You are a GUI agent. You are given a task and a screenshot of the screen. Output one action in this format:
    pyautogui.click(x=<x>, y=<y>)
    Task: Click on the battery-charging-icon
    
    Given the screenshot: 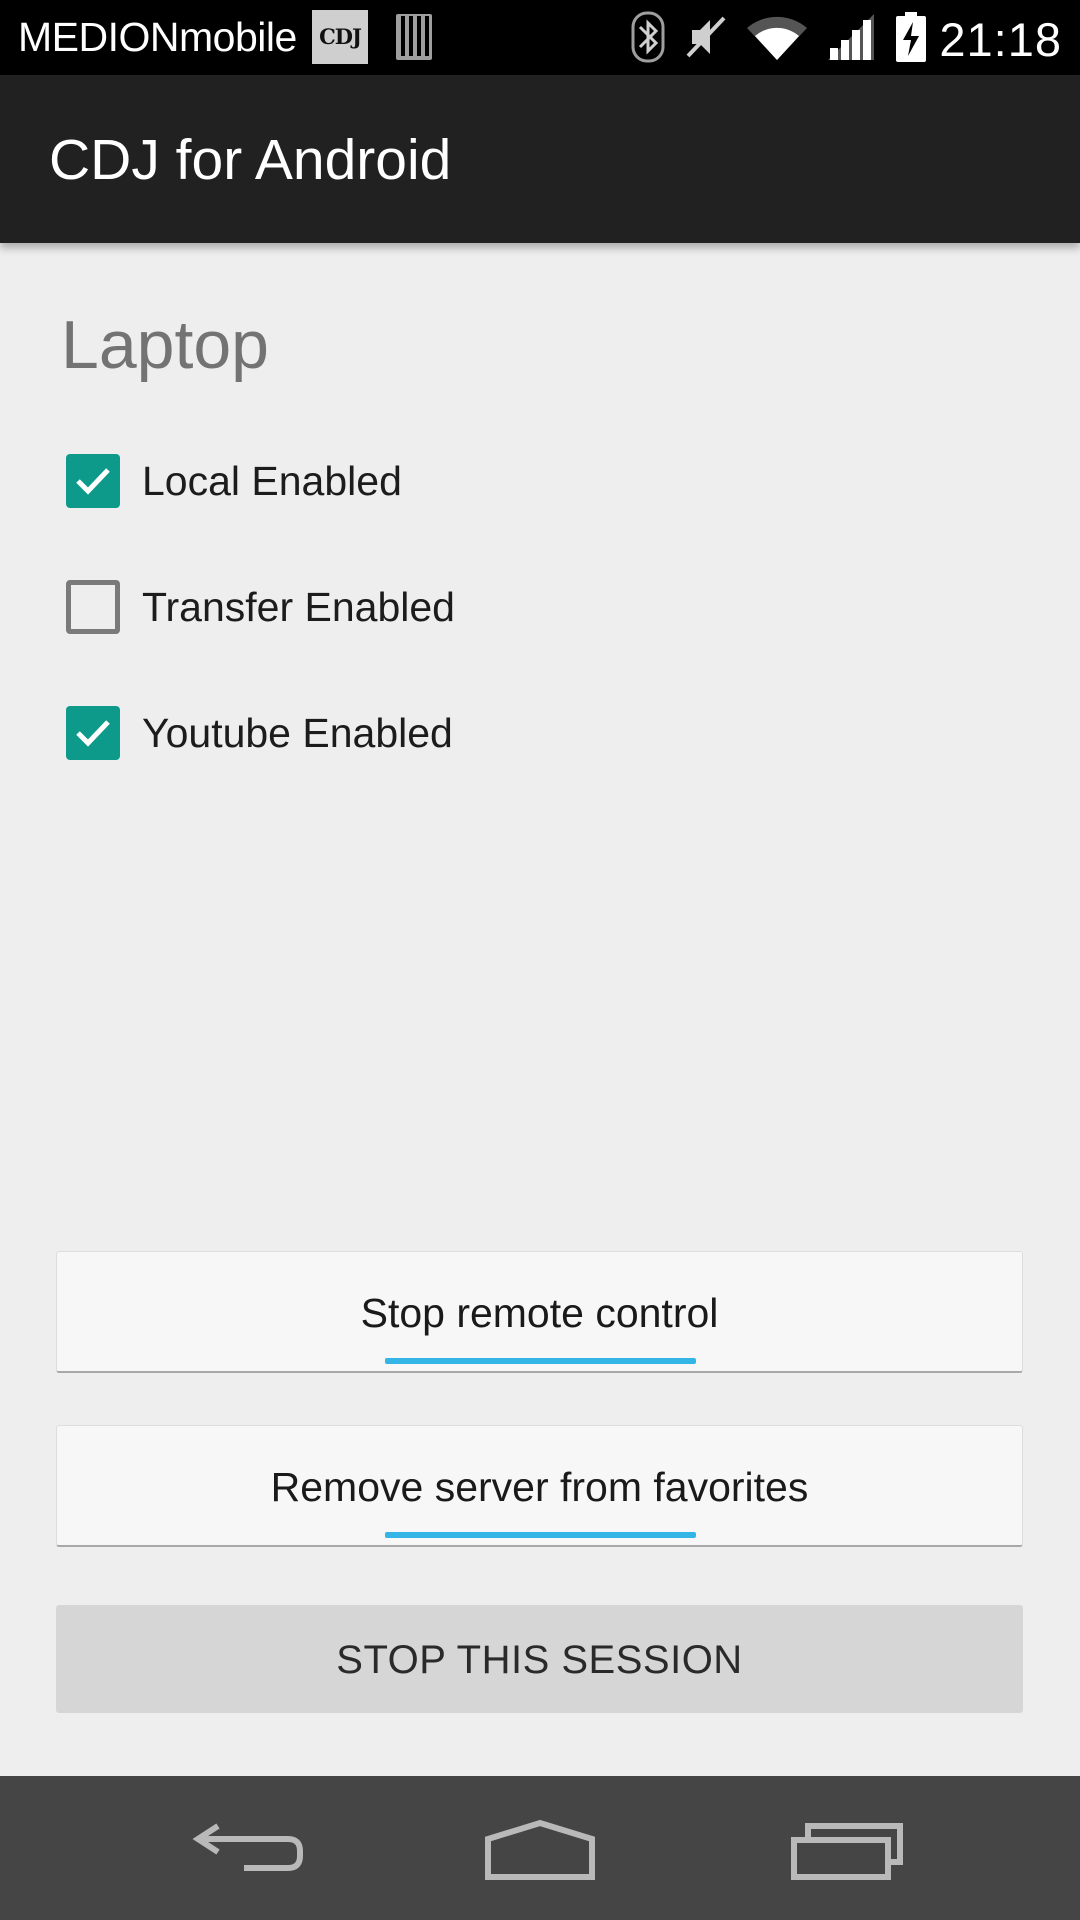 What is the action you would take?
    pyautogui.click(x=911, y=37)
    